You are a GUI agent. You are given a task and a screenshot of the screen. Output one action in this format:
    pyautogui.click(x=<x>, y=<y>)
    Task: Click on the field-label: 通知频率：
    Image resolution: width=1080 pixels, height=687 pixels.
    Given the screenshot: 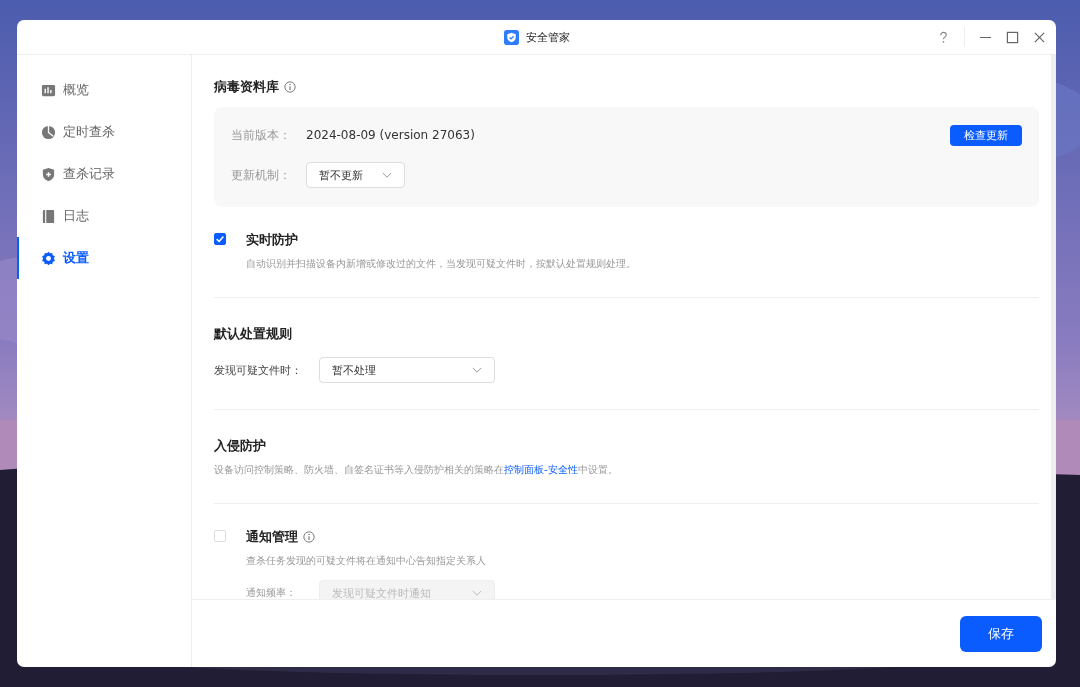 What is the action you would take?
    pyautogui.click(x=271, y=592)
    